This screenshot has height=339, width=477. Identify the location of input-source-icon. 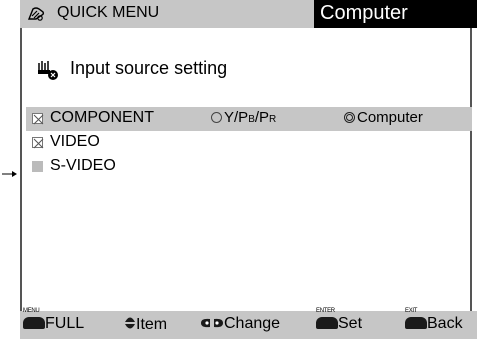
(48, 70).